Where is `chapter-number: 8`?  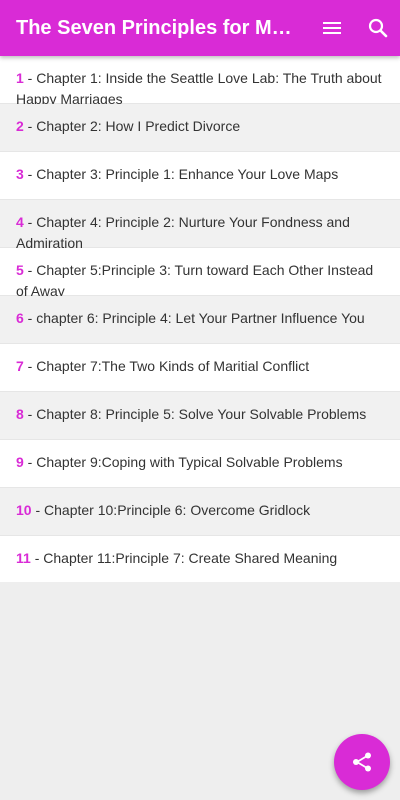 chapter-number: 8 is located at coordinates (26, 414).